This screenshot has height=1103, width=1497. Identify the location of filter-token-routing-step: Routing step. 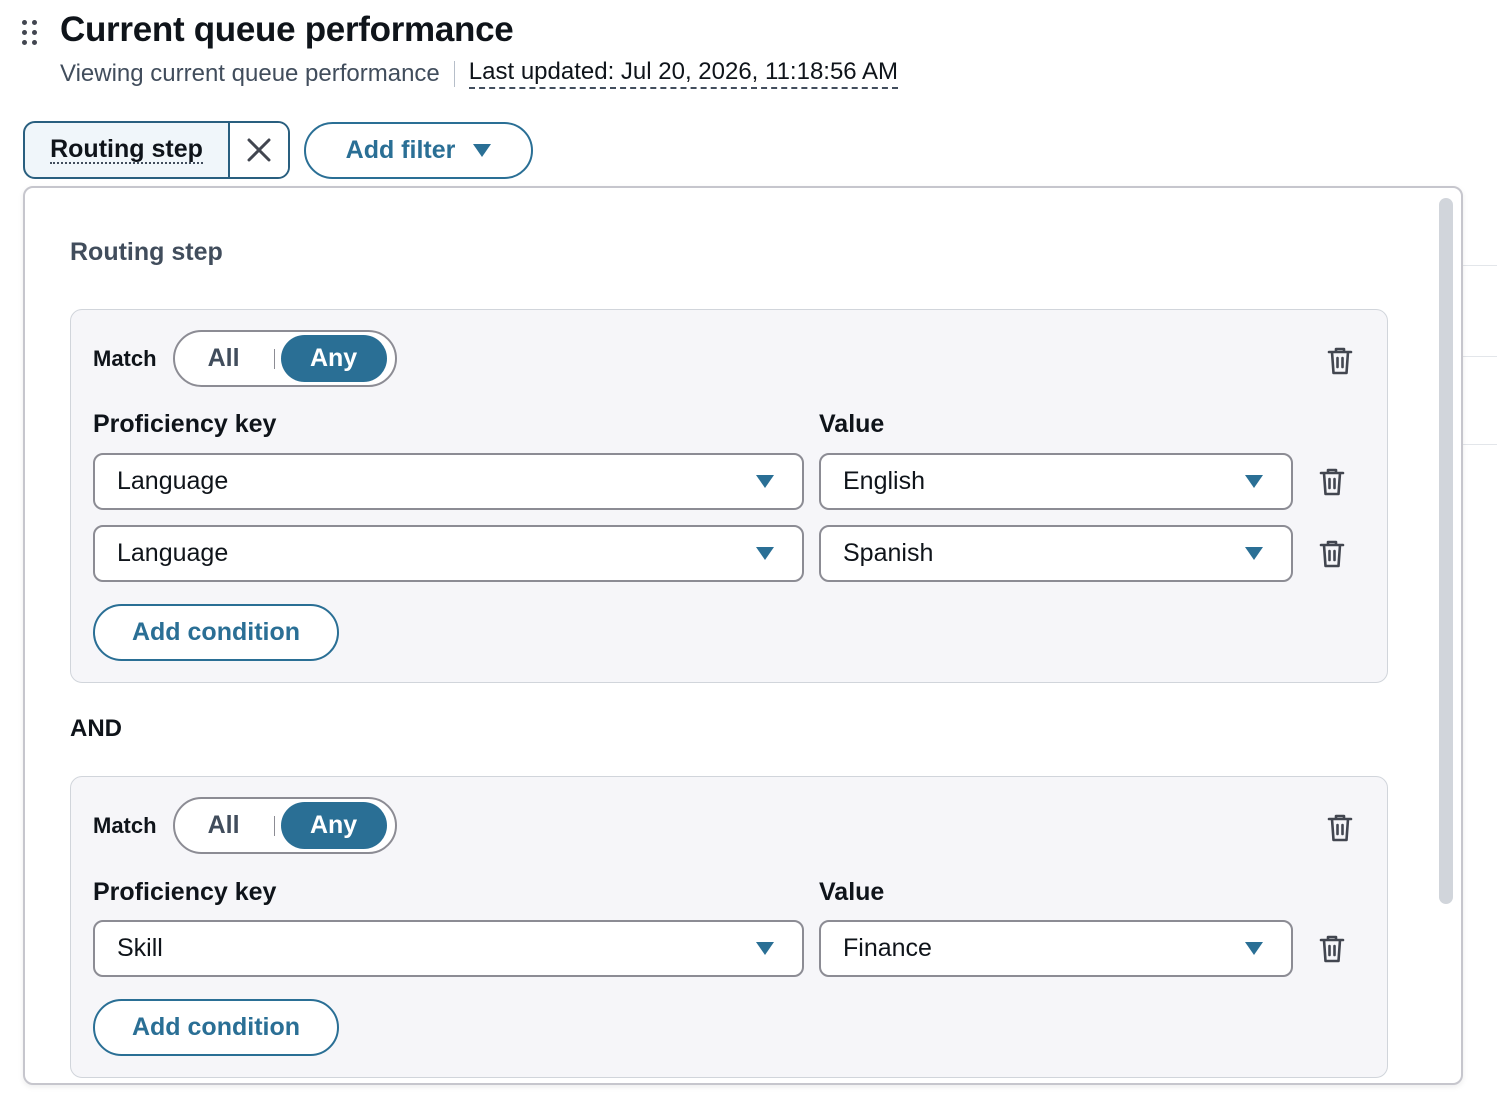
(156, 150).